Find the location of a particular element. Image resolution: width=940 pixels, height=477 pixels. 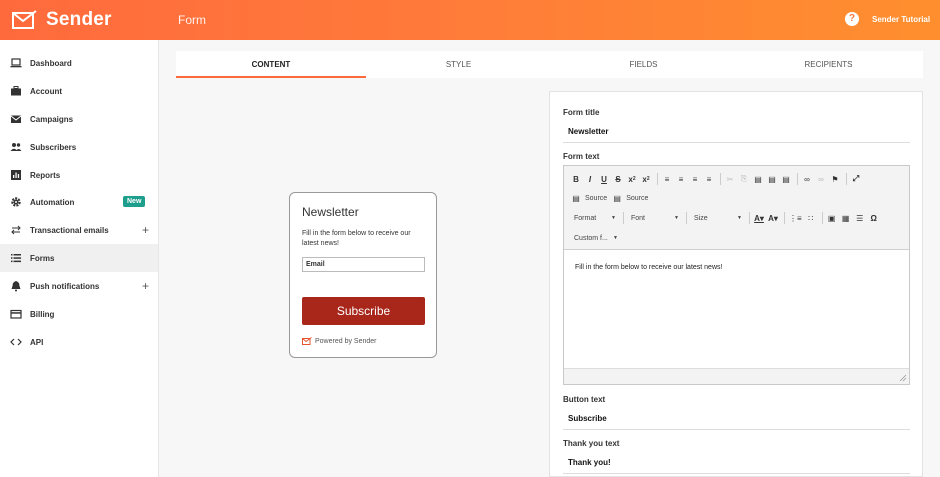

sidebar-item-subscribers: Subscribers is located at coordinates (79, 147).